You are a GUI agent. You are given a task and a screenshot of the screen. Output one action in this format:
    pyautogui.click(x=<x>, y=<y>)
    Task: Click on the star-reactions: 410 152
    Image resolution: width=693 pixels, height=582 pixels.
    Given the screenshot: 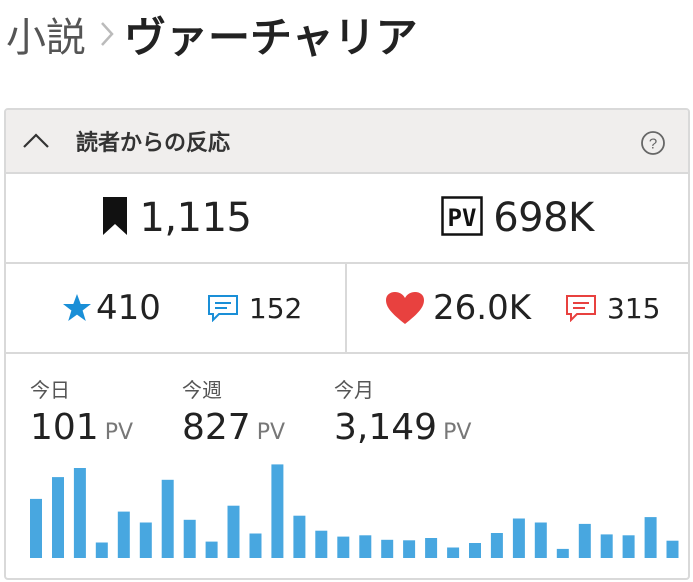 What is the action you would take?
    pyautogui.click(x=176, y=308)
    